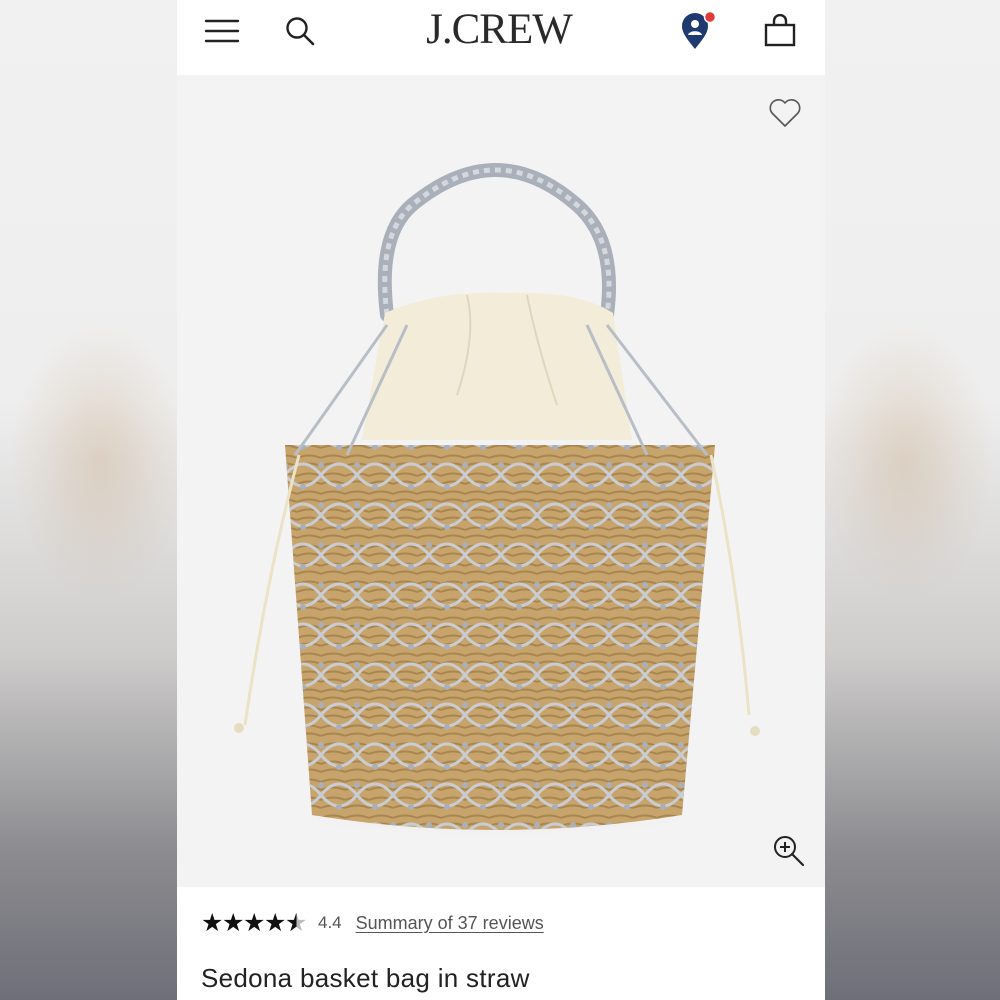 This screenshot has width=1000, height=1000. Describe the element at coordinates (296, 922) in the screenshot. I see `half-star-icon: ★` at that location.